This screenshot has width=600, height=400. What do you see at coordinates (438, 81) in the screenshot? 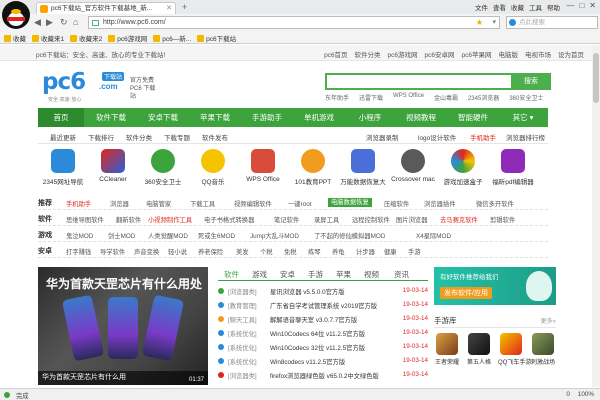
I see `site-search-input: 搜索` at bounding box center [438, 81].